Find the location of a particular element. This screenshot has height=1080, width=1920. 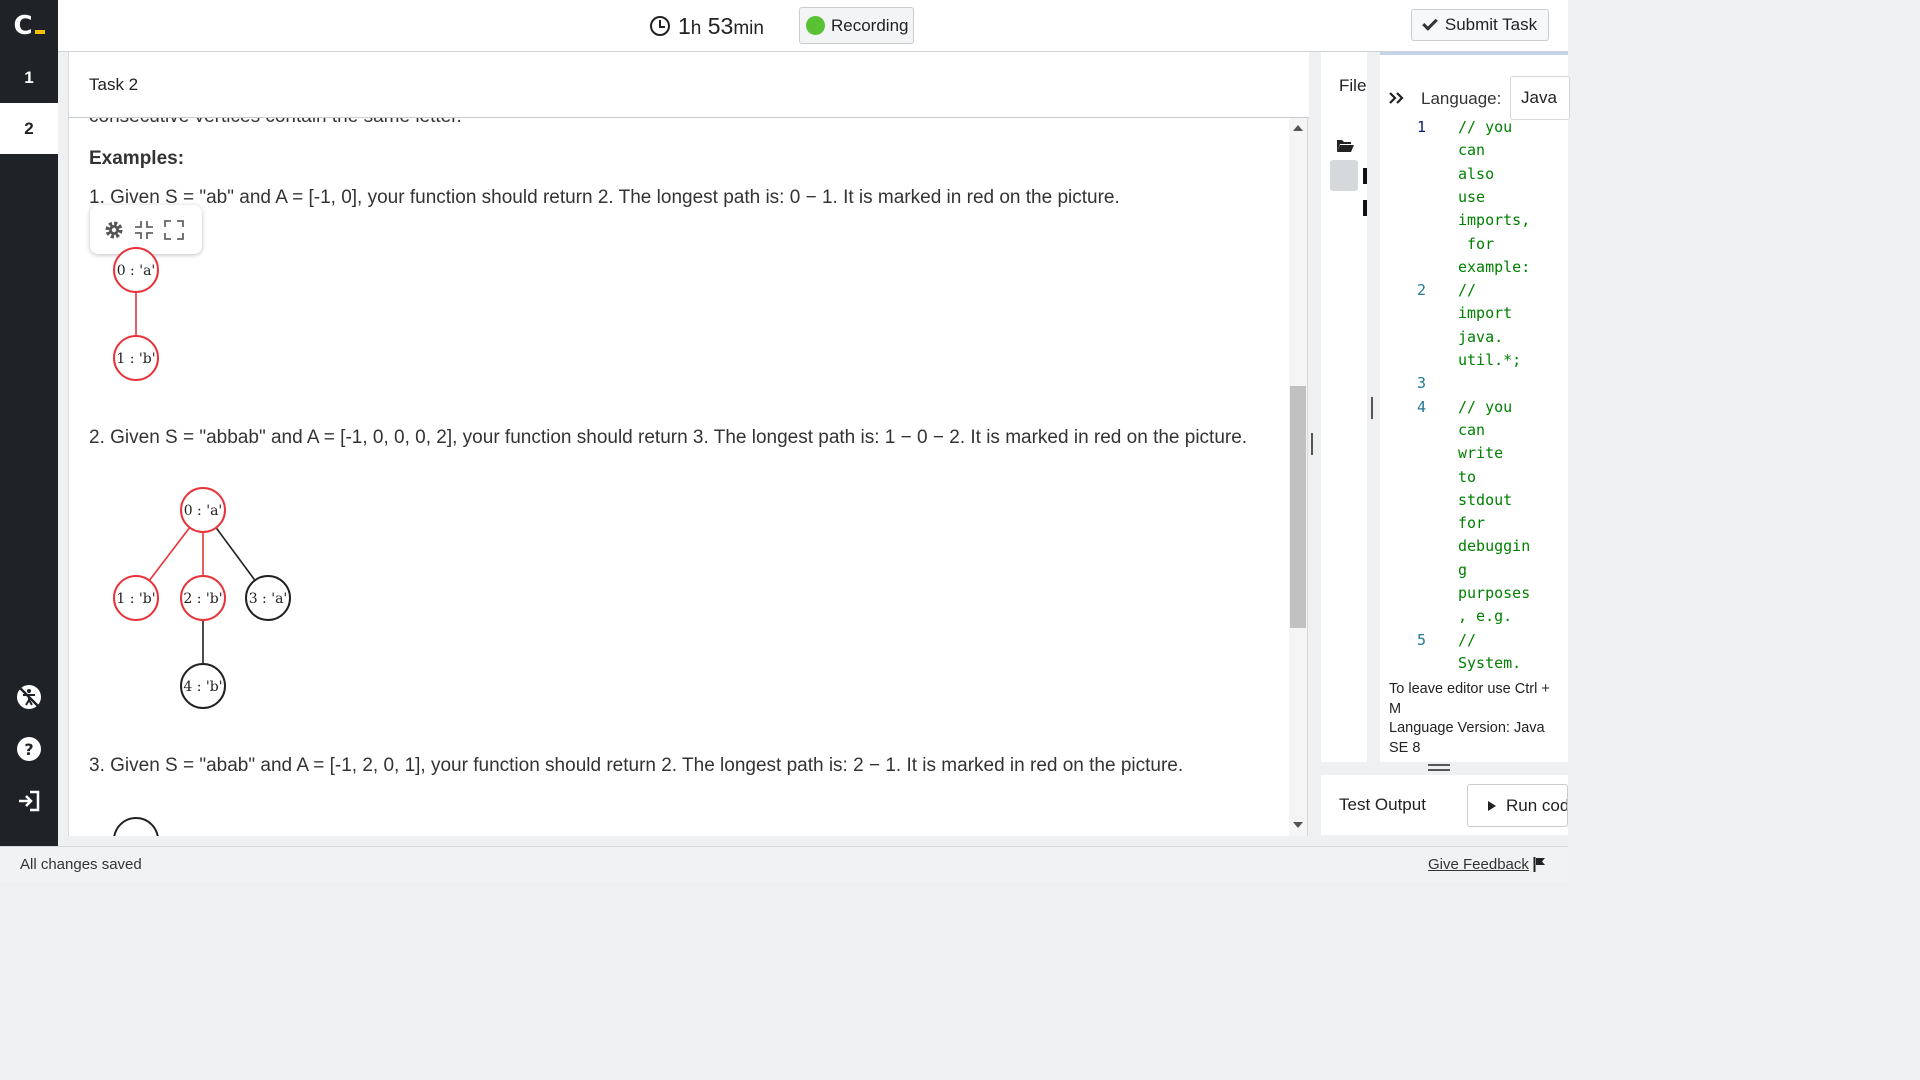

graph2-node-0-label: 0 : 'a' is located at coordinates (203, 511).